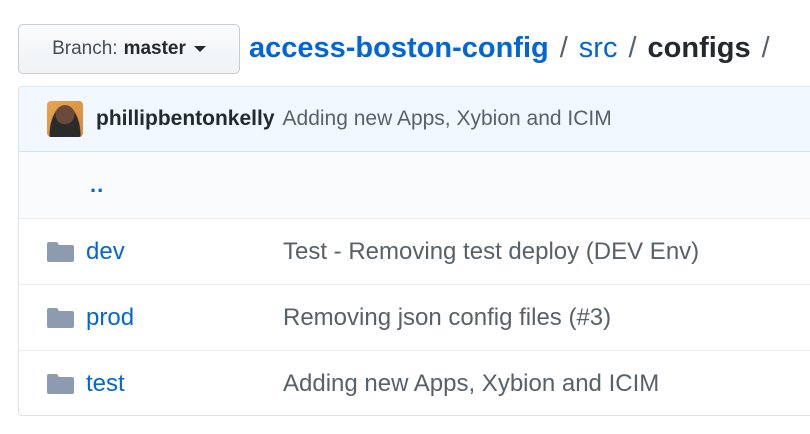  Describe the element at coordinates (199, 49) in the screenshot. I see `caret-down-icon` at that location.